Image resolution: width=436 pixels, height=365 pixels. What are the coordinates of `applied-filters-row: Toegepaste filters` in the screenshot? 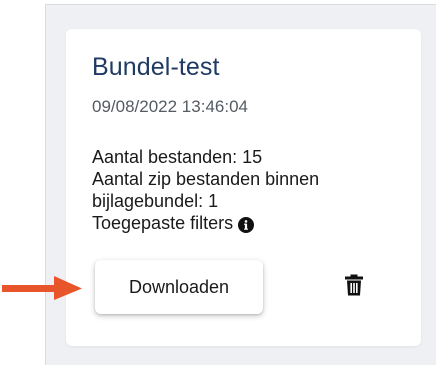 It's located at (252, 223).